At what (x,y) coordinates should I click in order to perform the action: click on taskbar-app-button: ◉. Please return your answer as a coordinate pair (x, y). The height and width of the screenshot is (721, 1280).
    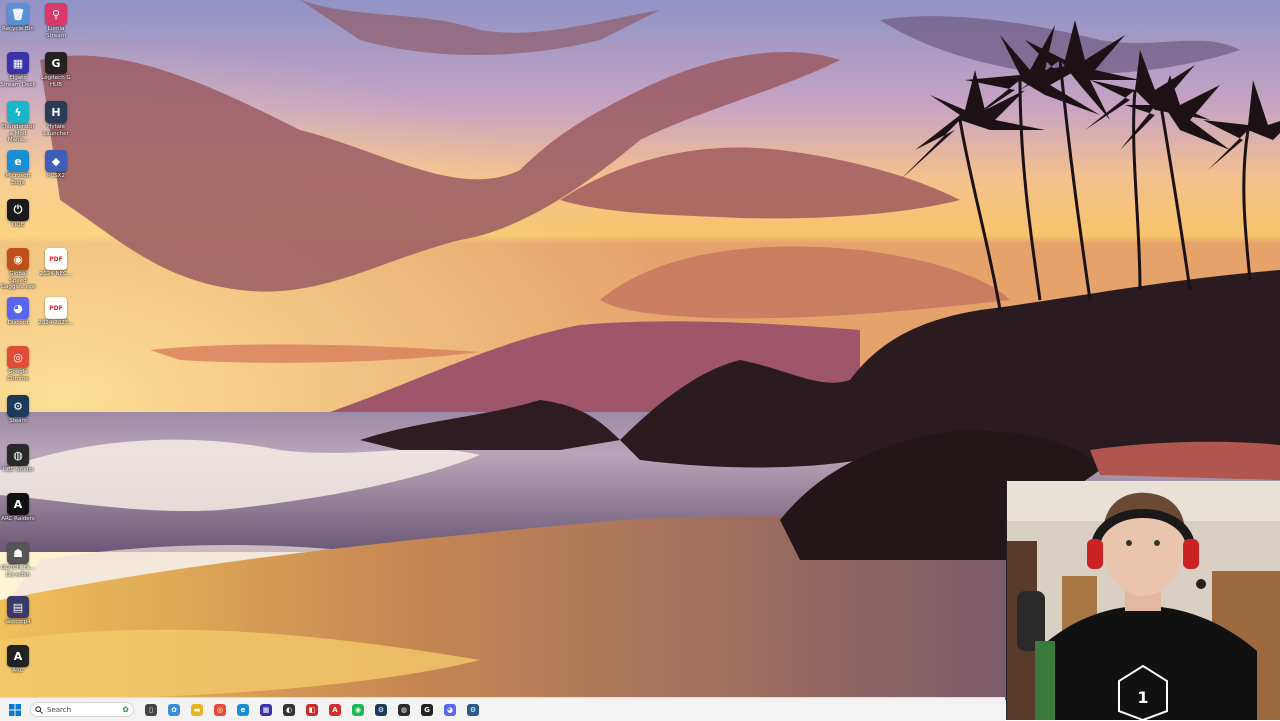
    Looking at the image, I should click on (358, 710).